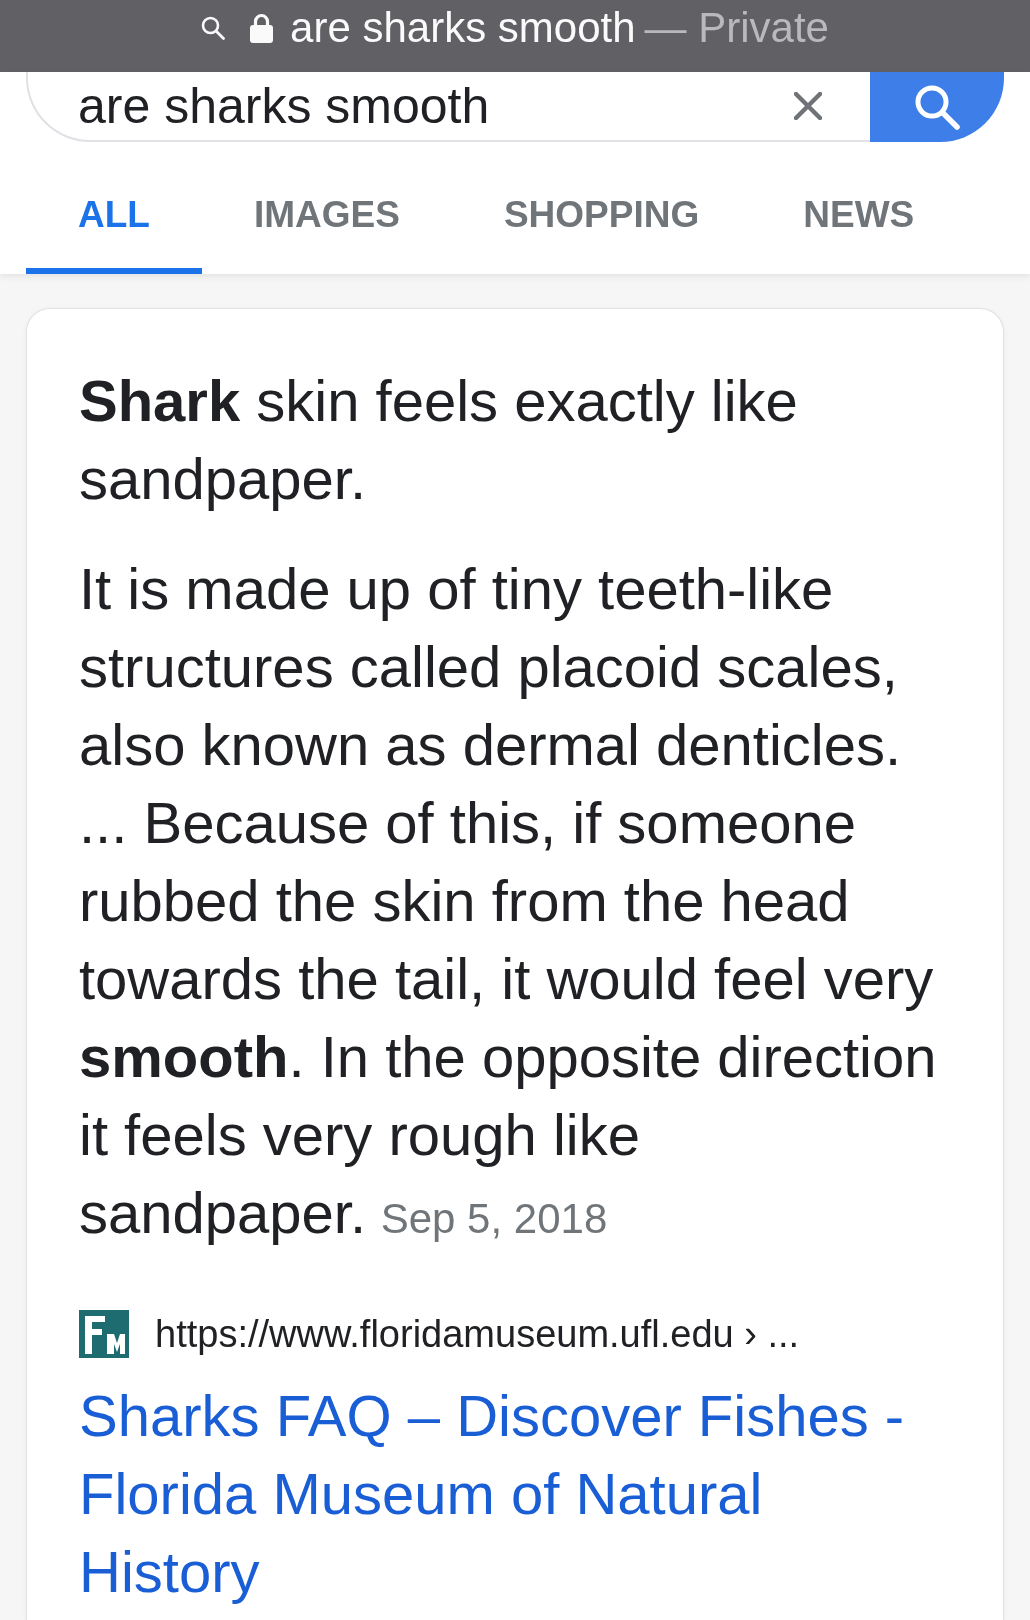 This screenshot has width=1030, height=1620. I want to click on tab: IMAGES, so click(326, 208).